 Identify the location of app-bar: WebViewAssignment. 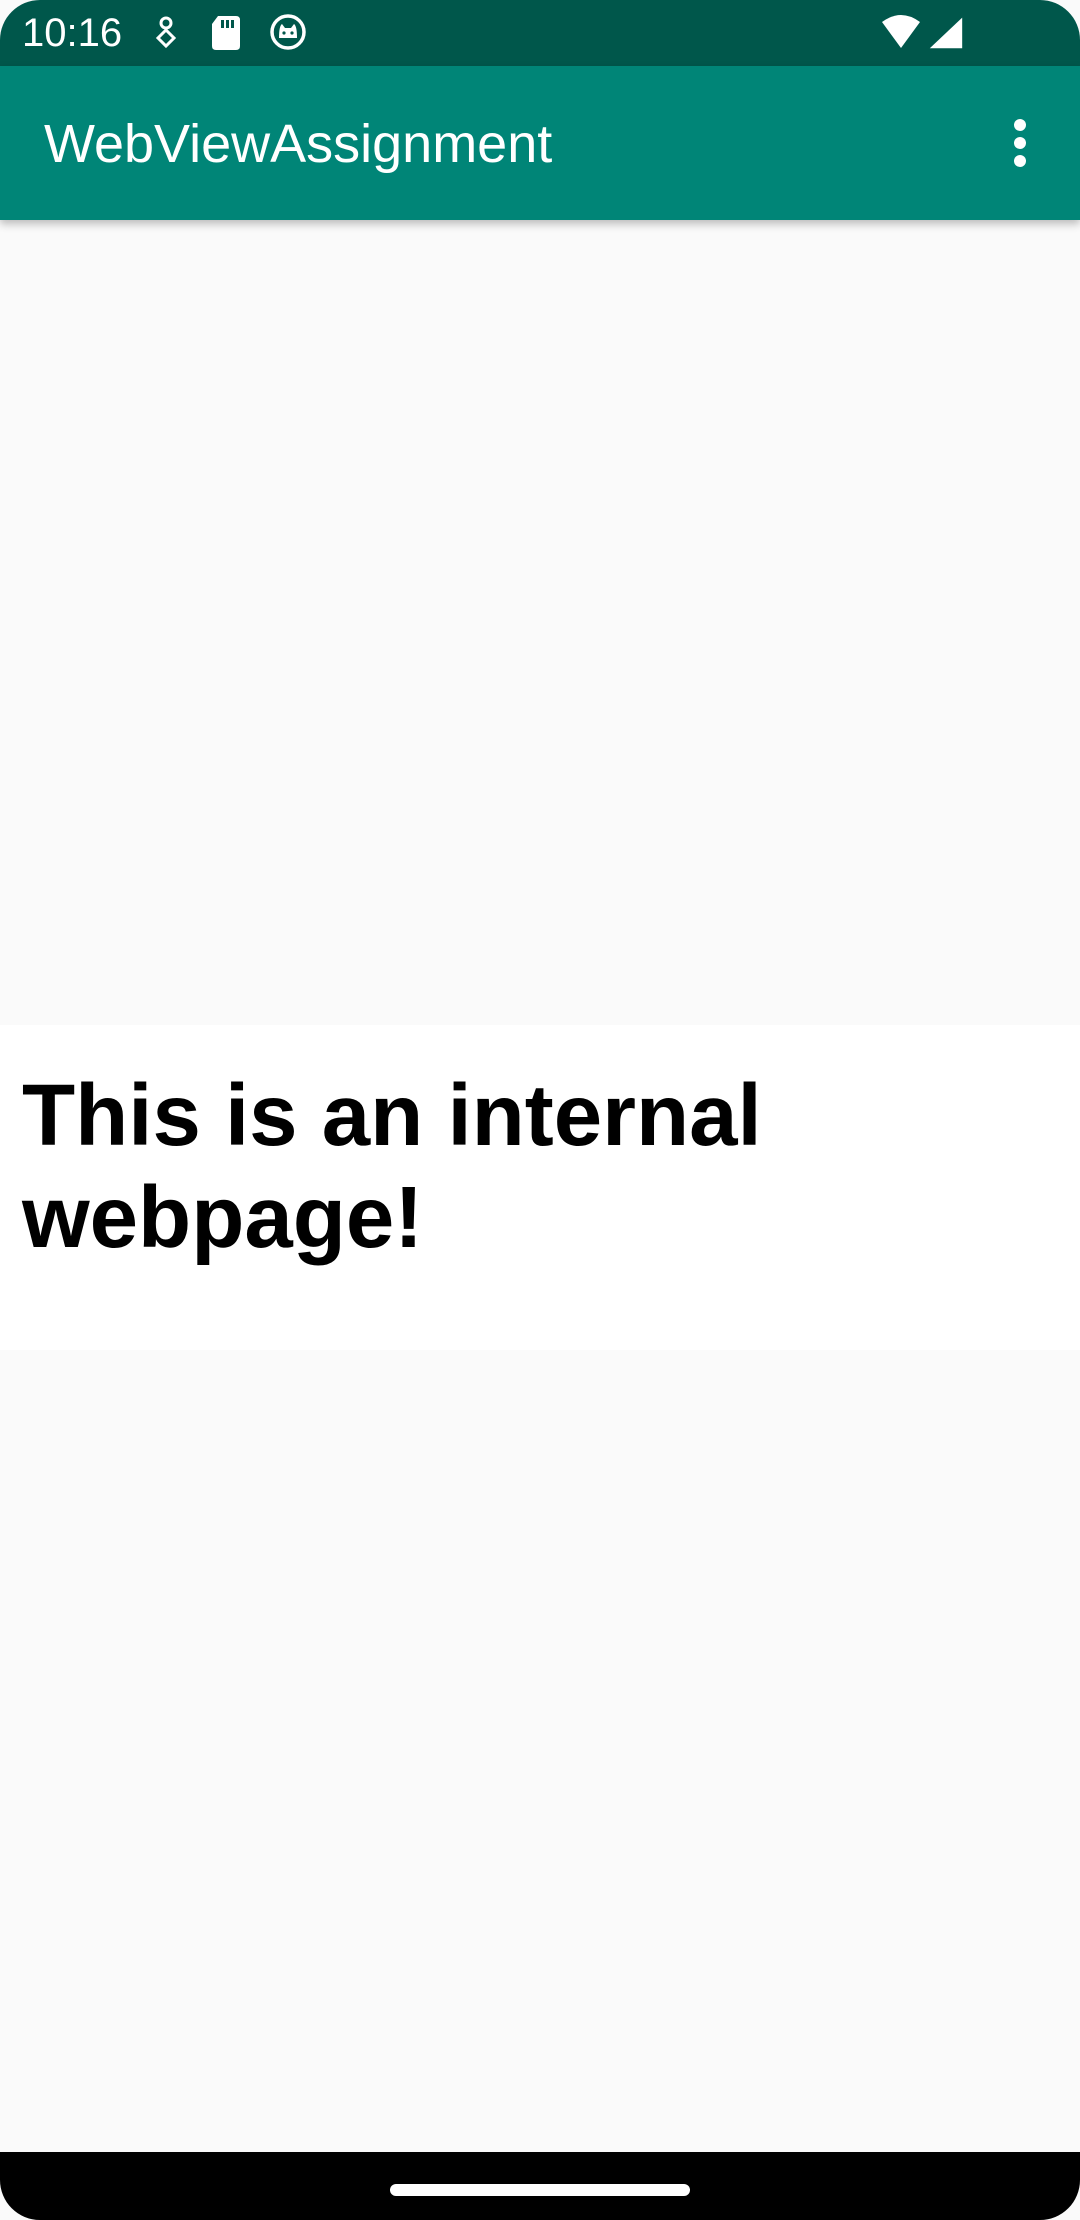
(540, 143).